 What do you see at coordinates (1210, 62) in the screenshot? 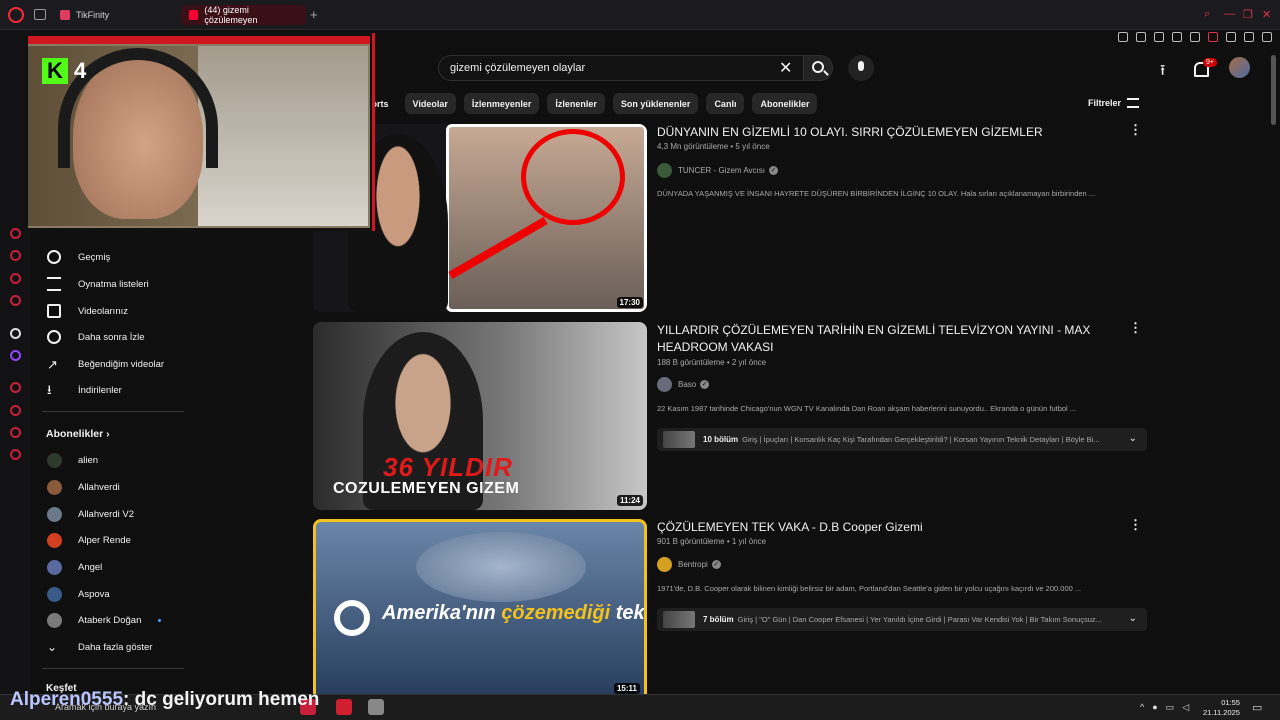
I see `notifications-badge: 9+` at bounding box center [1210, 62].